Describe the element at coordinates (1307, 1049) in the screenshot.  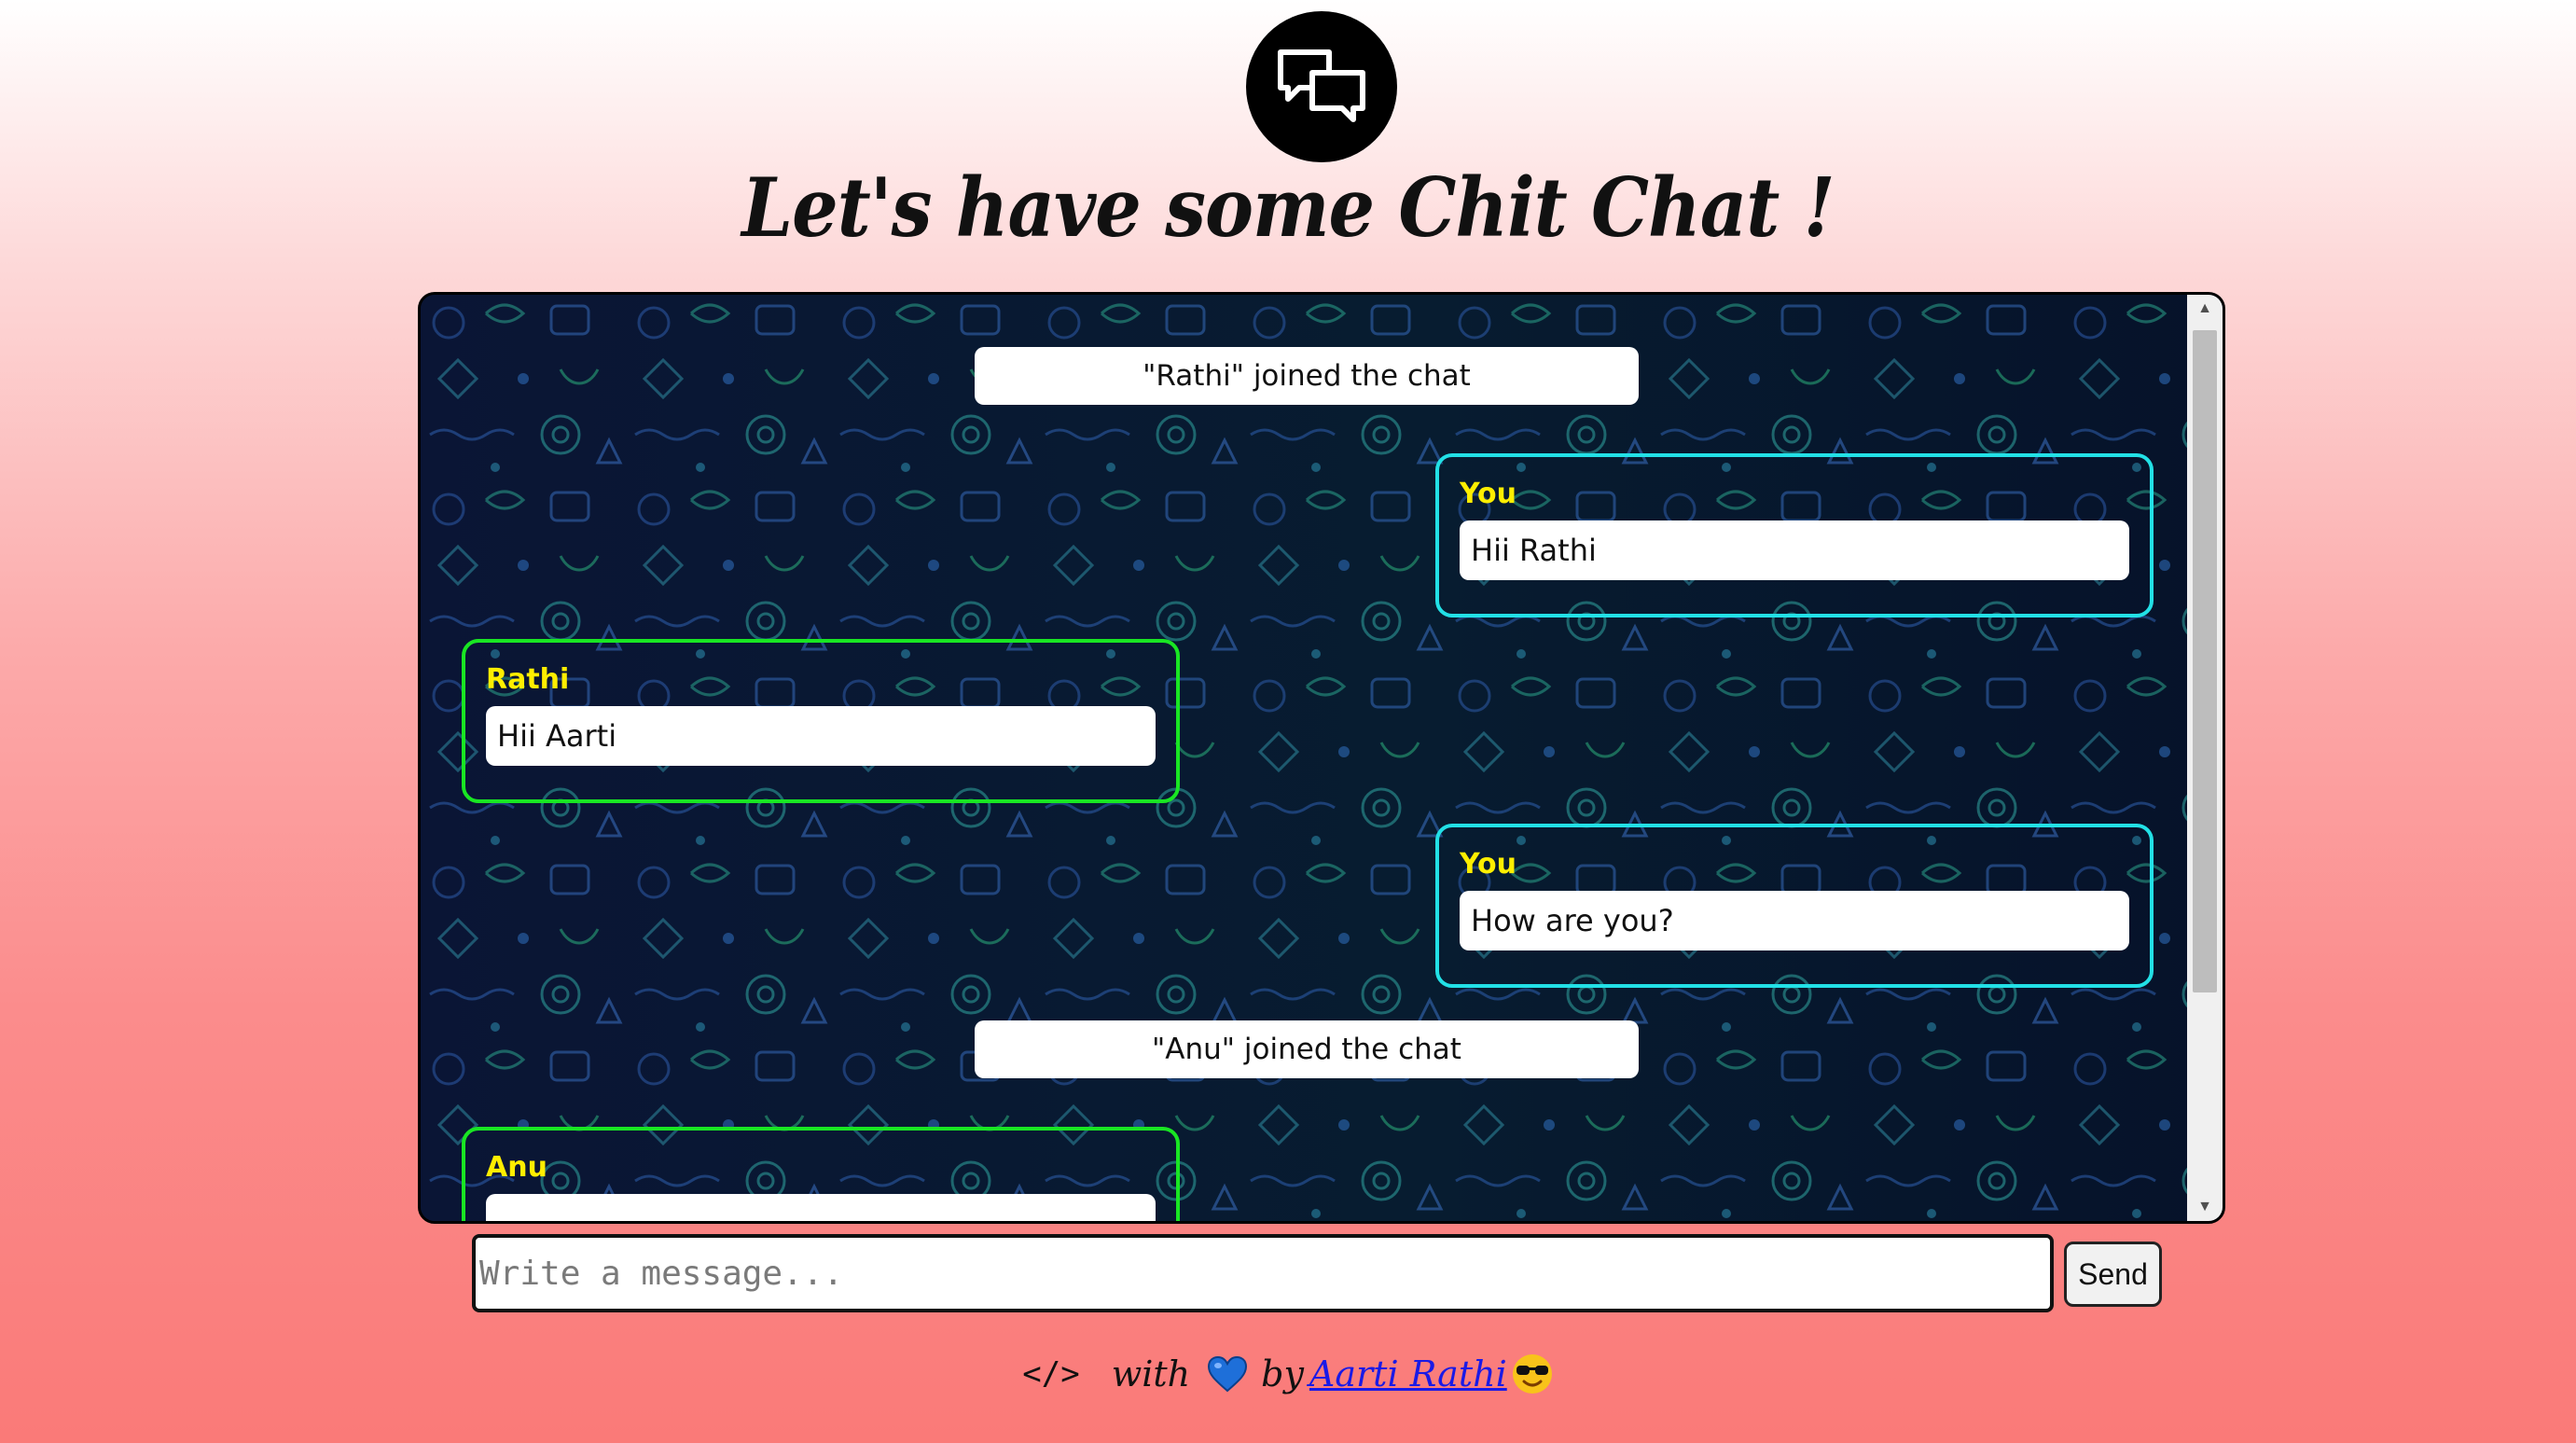
I see `system-message: "Anu" joined the chat` at that location.